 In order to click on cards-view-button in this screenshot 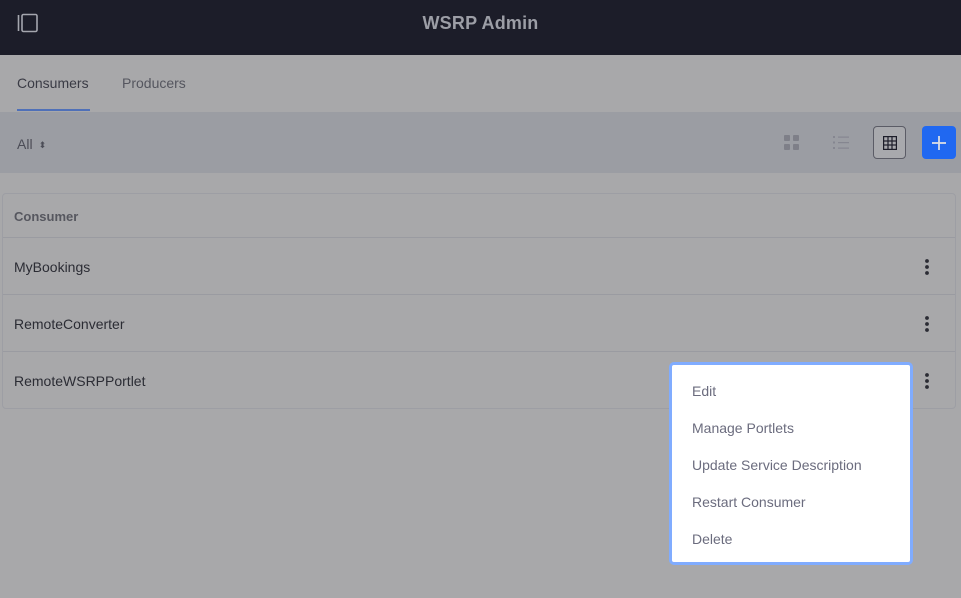, I will do `click(791, 142)`.